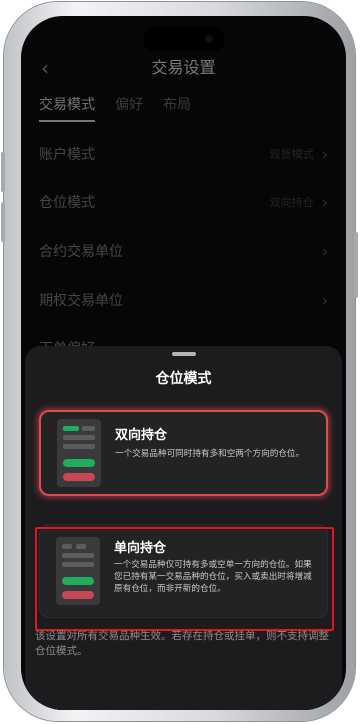  I want to click on option-title: 双向持仓, so click(141, 435).